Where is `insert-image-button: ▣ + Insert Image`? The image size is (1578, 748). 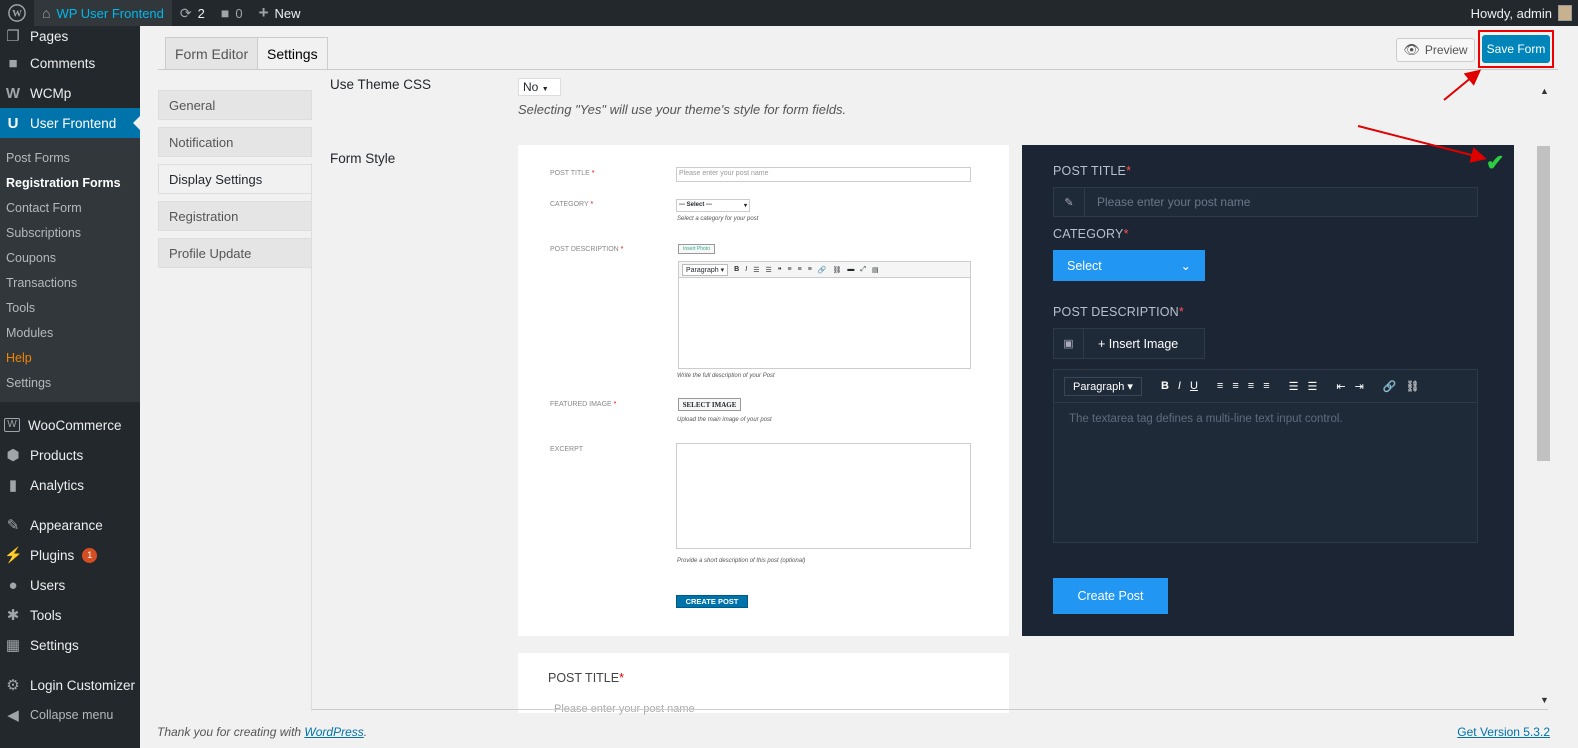
insert-image-button: ▣ + Insert Image is located at coordinates (1129, 343).